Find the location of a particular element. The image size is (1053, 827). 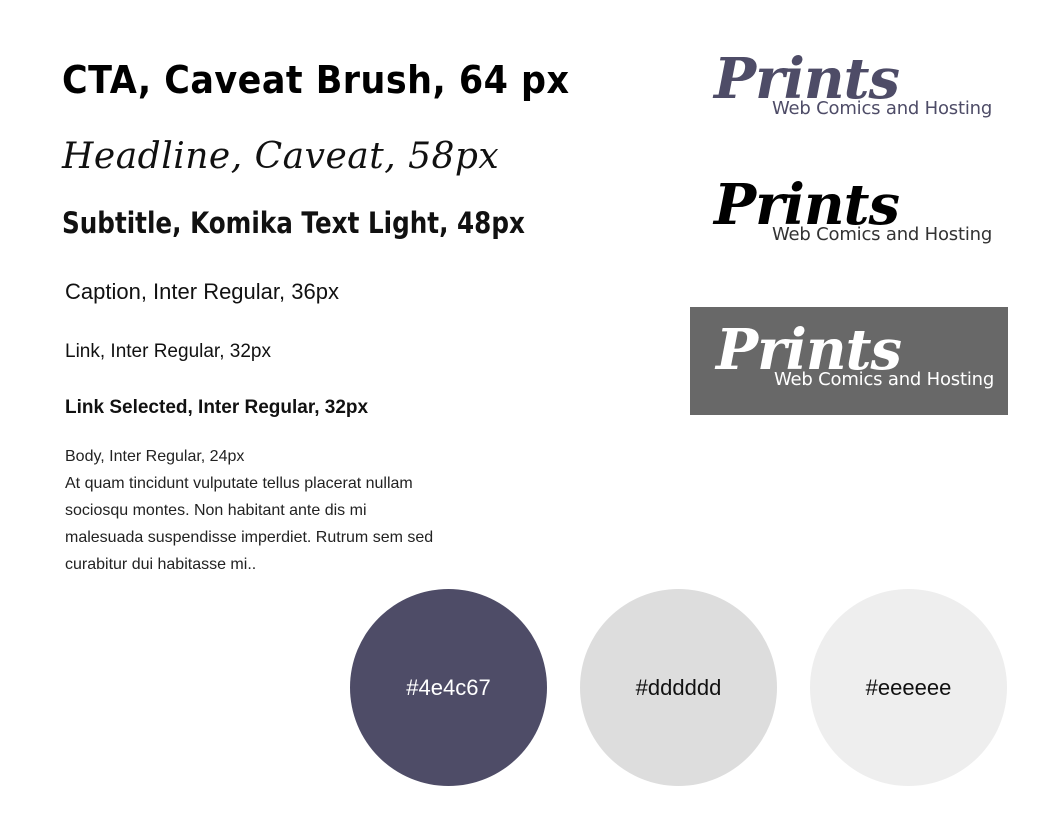

subtitle-type-sample: Subtitle, Komika Text Light, 48px is located at coordinates (293, 223).